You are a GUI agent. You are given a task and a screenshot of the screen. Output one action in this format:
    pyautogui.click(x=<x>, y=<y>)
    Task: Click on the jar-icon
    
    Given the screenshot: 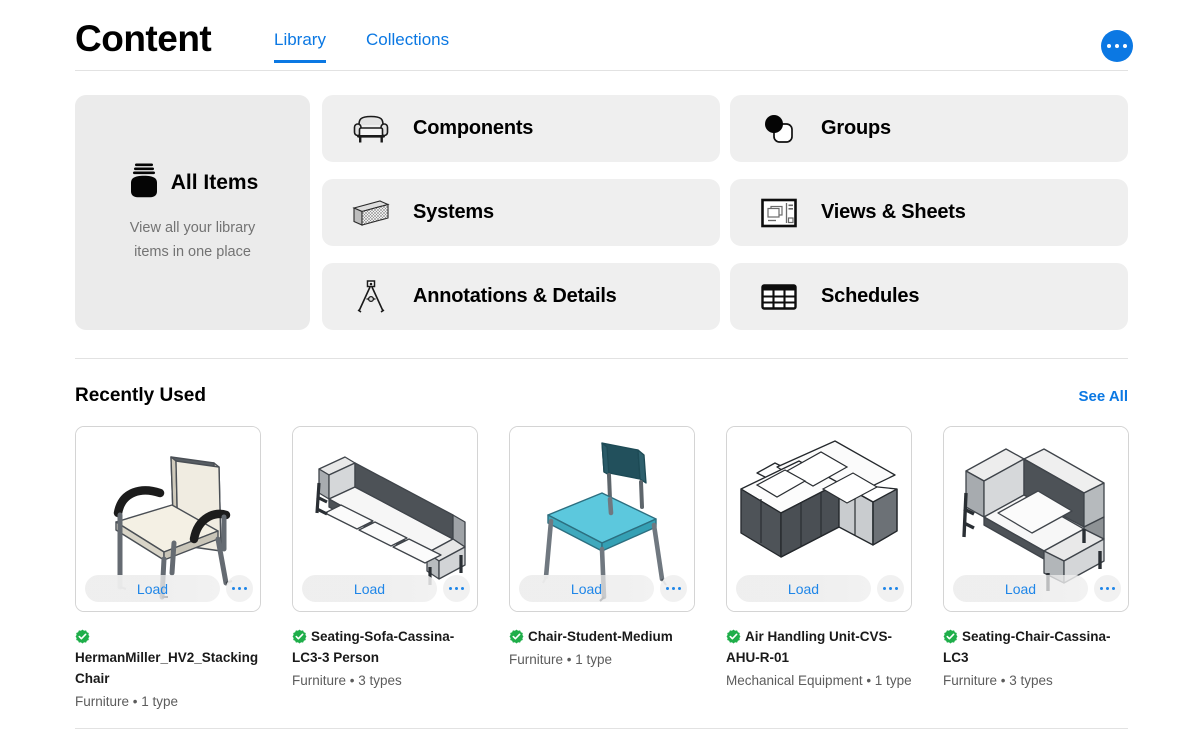 What is the action you would take?
    pyautogui.click(x=144, y=182)
    